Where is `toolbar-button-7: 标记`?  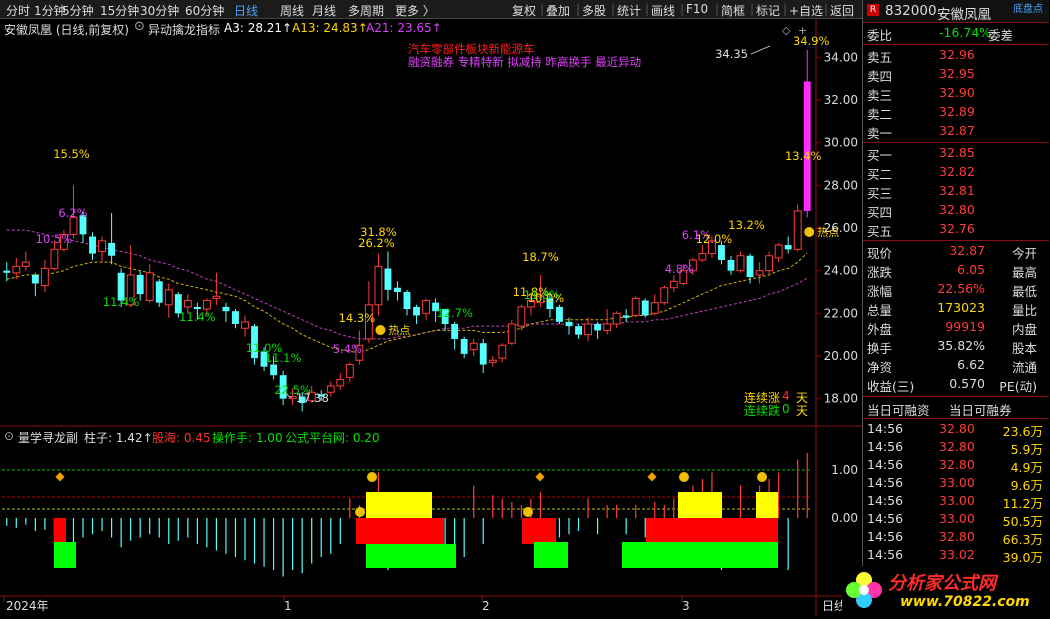
toolbar-button-7: 标记 is located at coordinates (768, 10).